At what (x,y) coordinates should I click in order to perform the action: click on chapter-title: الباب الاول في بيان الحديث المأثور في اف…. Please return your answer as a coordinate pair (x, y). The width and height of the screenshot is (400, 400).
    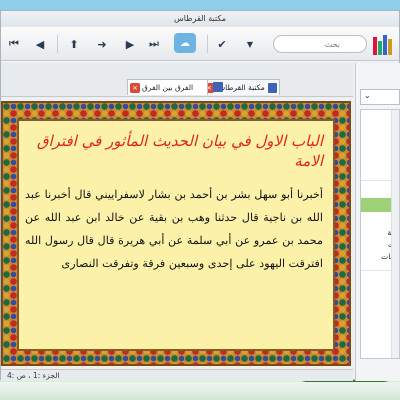
    Looking at the image, I should click on (179, 151).